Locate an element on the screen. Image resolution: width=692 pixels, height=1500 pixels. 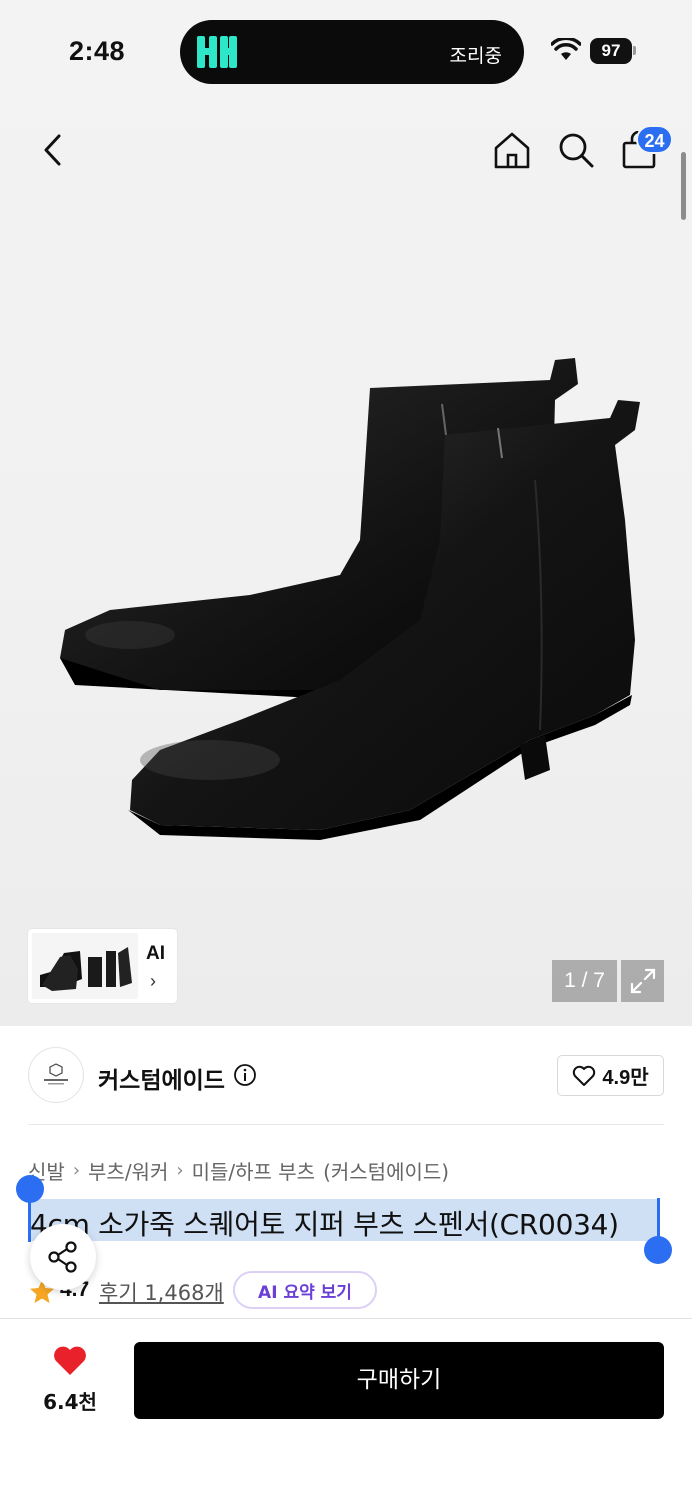
divider is located at coordinates (346, 1124).